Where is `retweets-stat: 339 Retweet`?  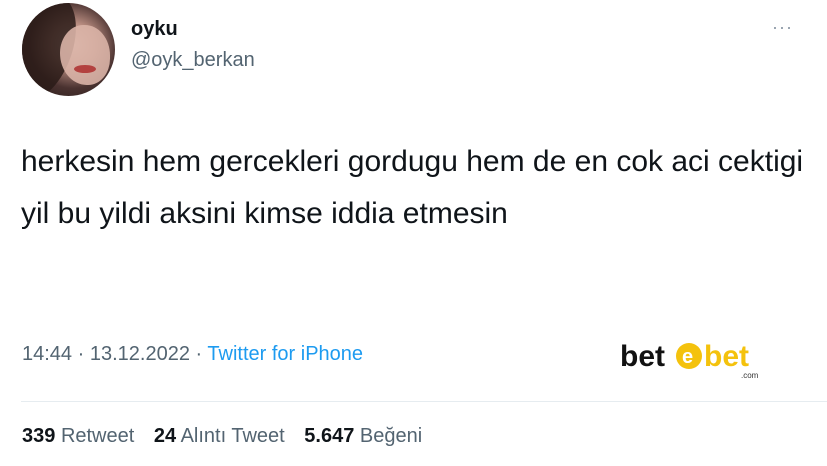 retweets-stat: 339 Retweet is located at coordinates (81, 436).